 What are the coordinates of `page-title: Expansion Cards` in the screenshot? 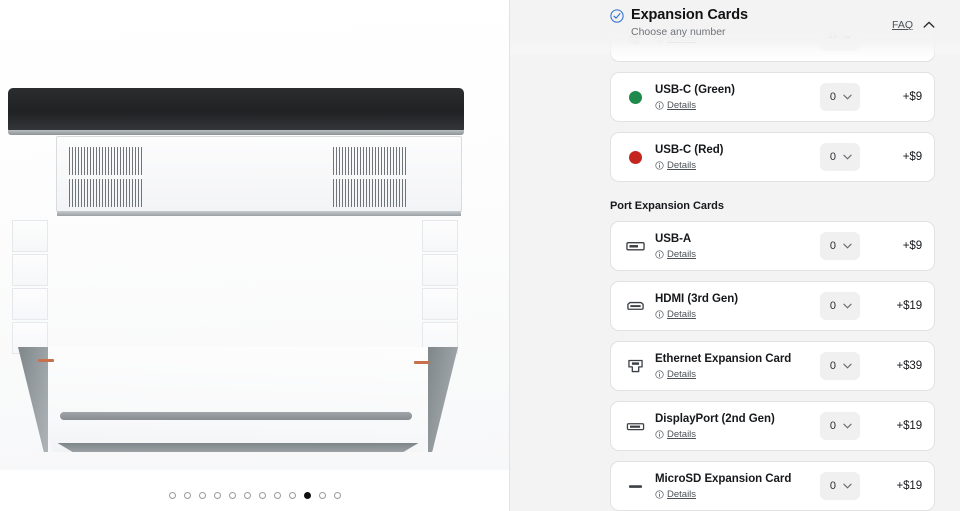 It's located at (689, 15).